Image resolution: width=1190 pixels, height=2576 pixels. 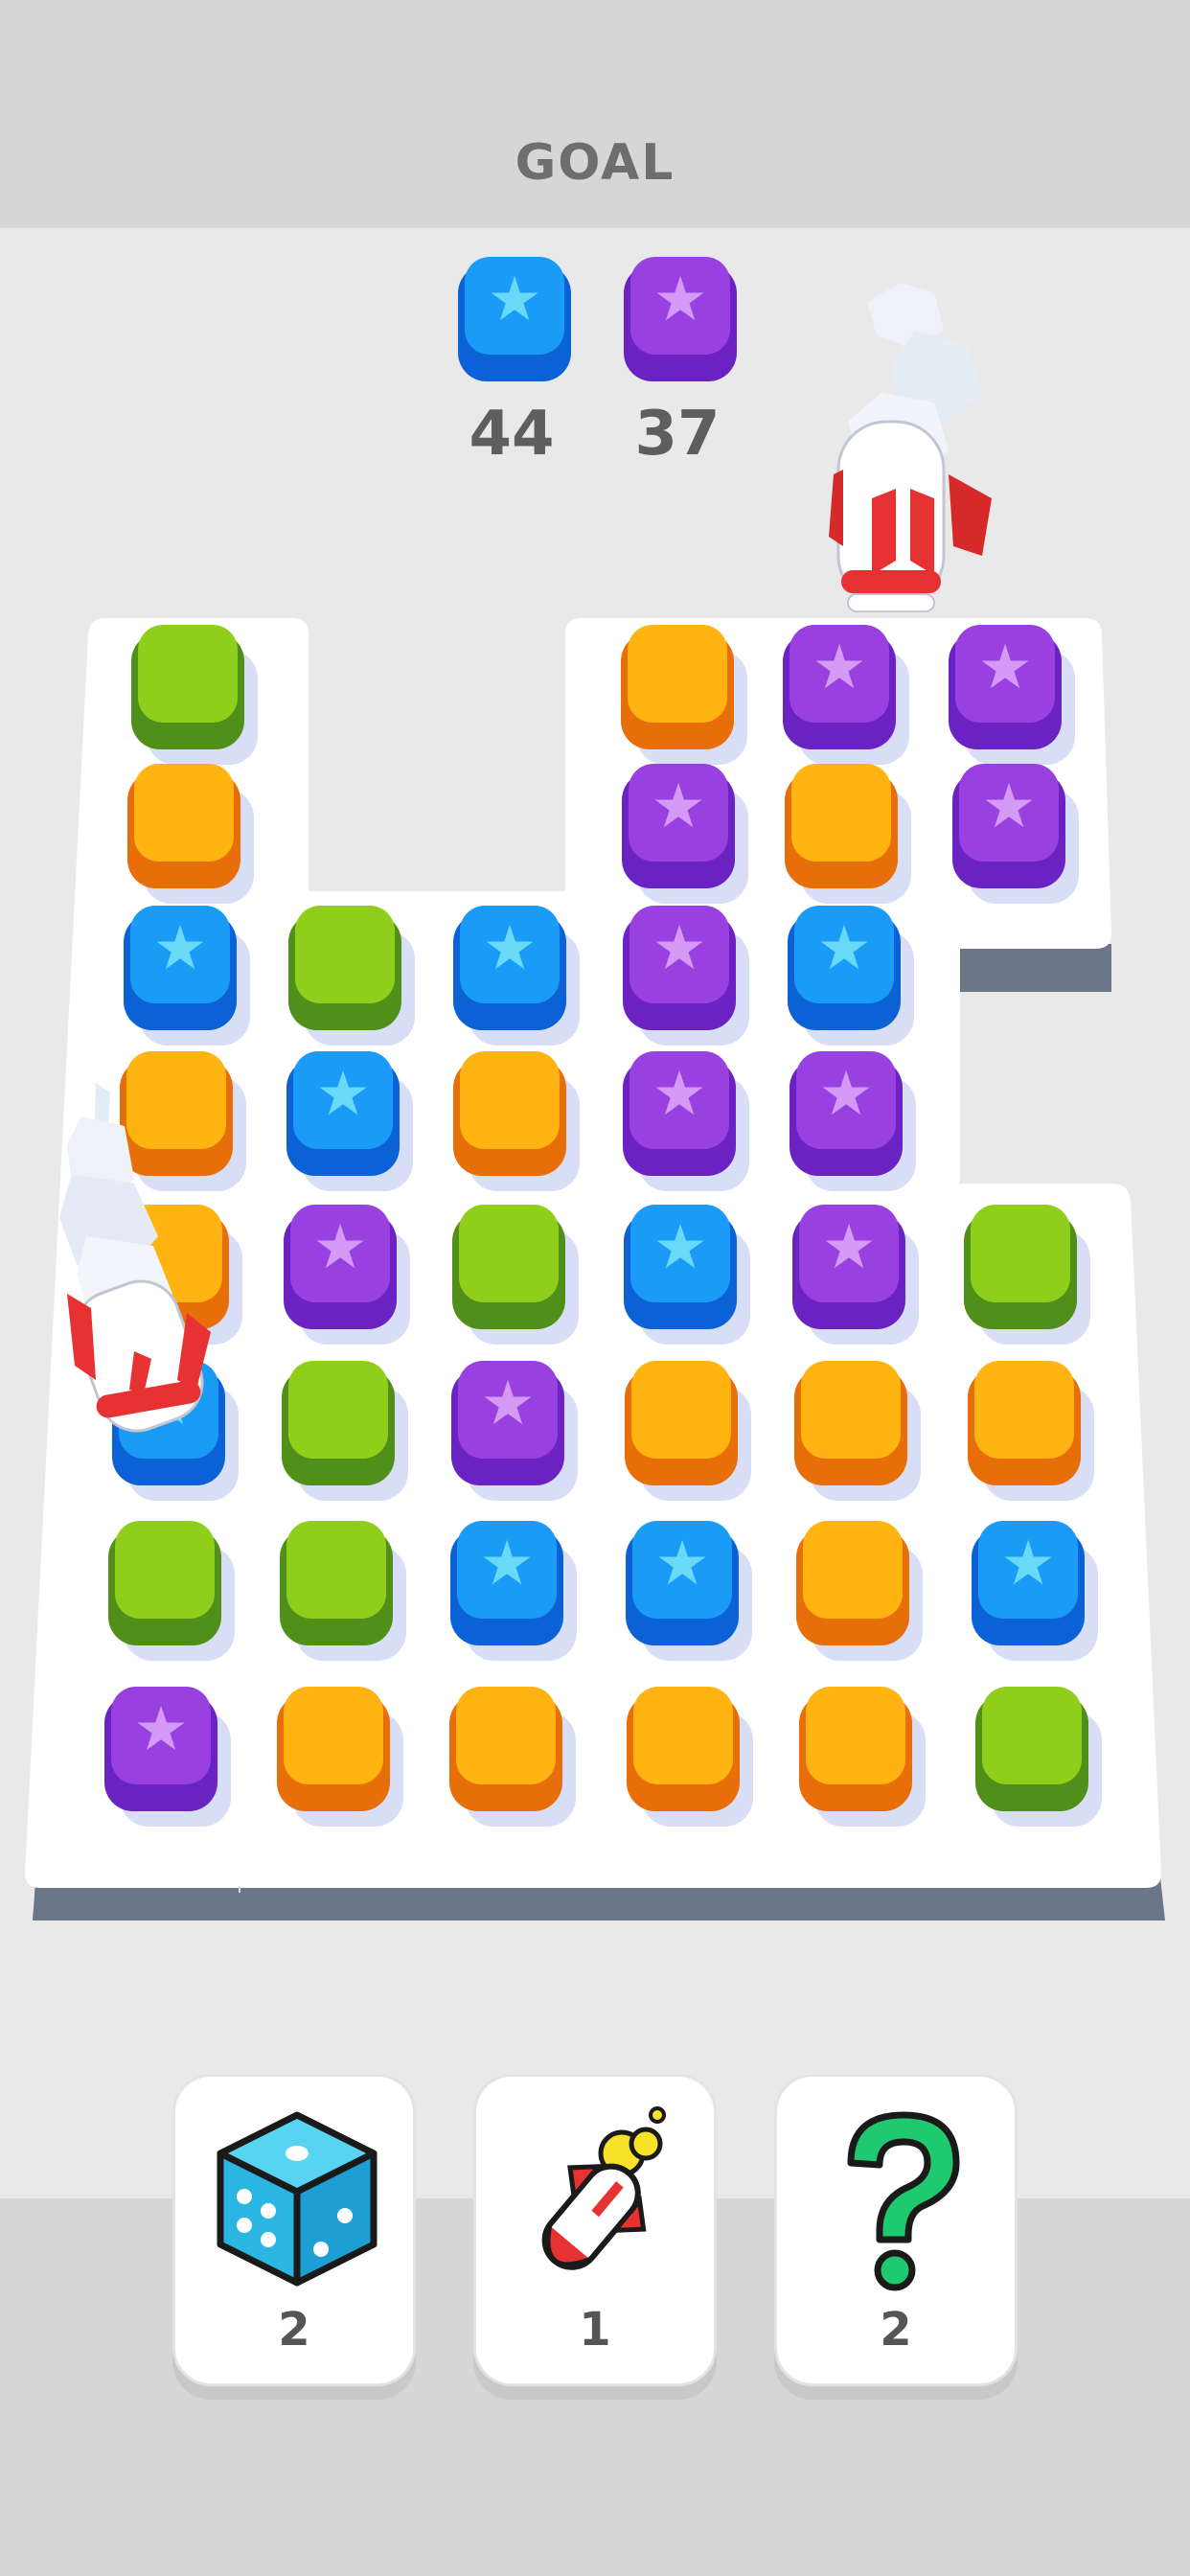 I want to click on question-icon, so click(x=904, y=2201).